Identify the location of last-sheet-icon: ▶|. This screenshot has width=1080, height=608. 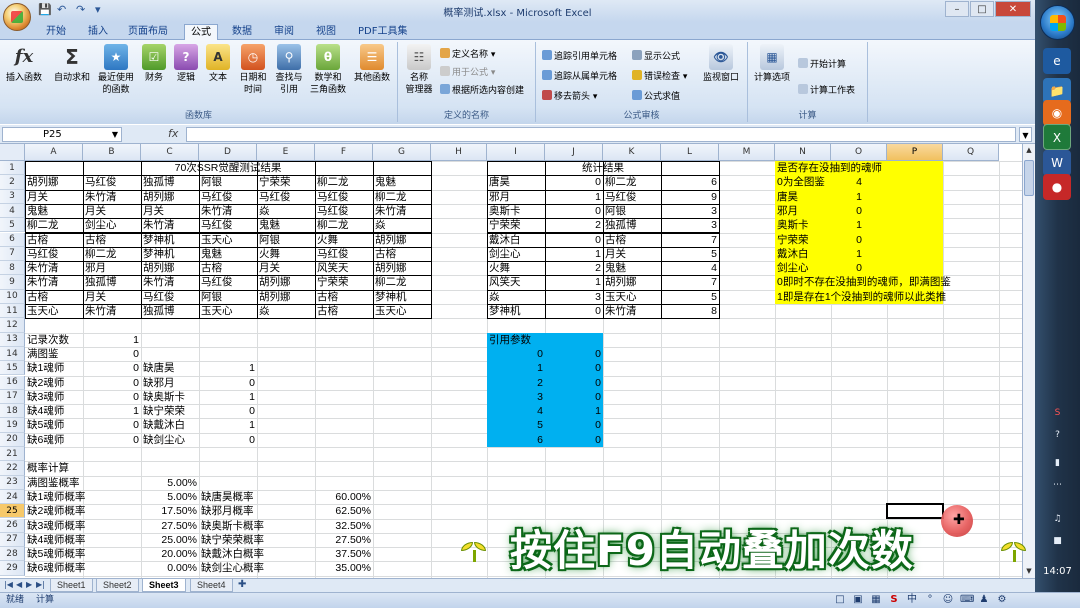
(40, 584).